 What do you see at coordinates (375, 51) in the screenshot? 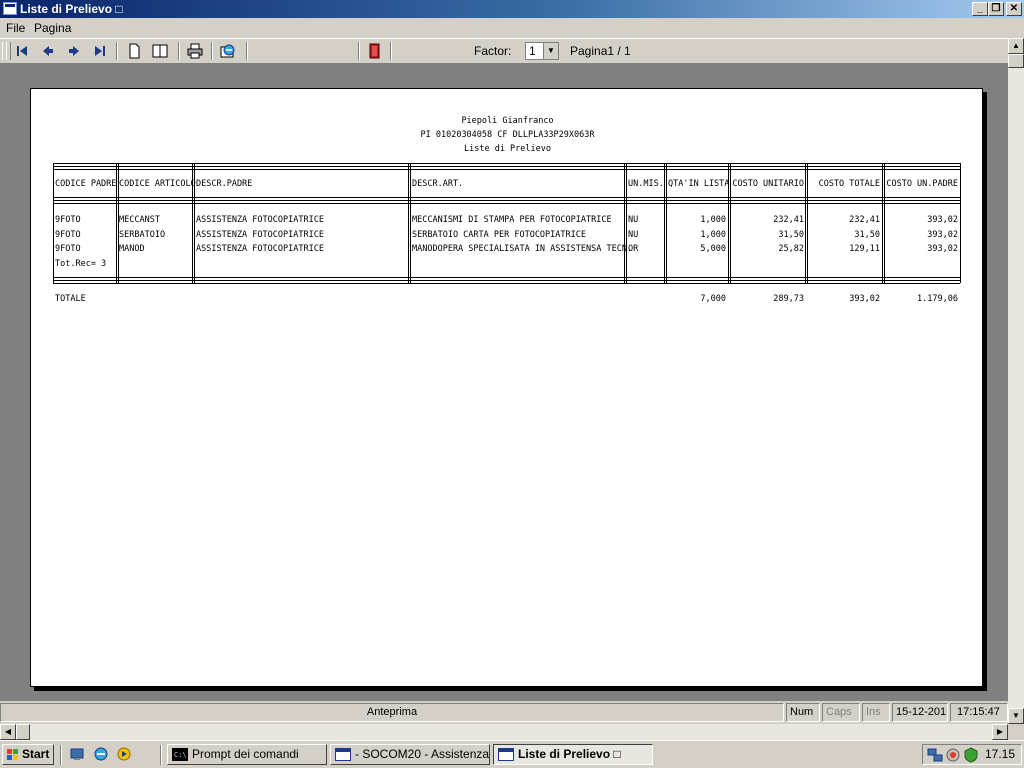
I see `exit-door-icon` at bounding box center [375, 51].